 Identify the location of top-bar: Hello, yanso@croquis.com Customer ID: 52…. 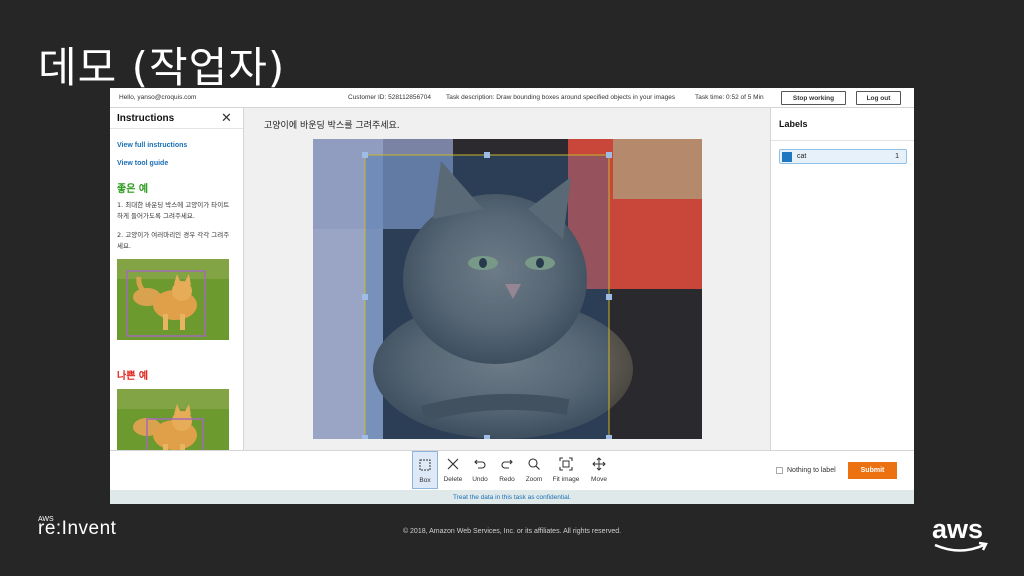
(512, 98).